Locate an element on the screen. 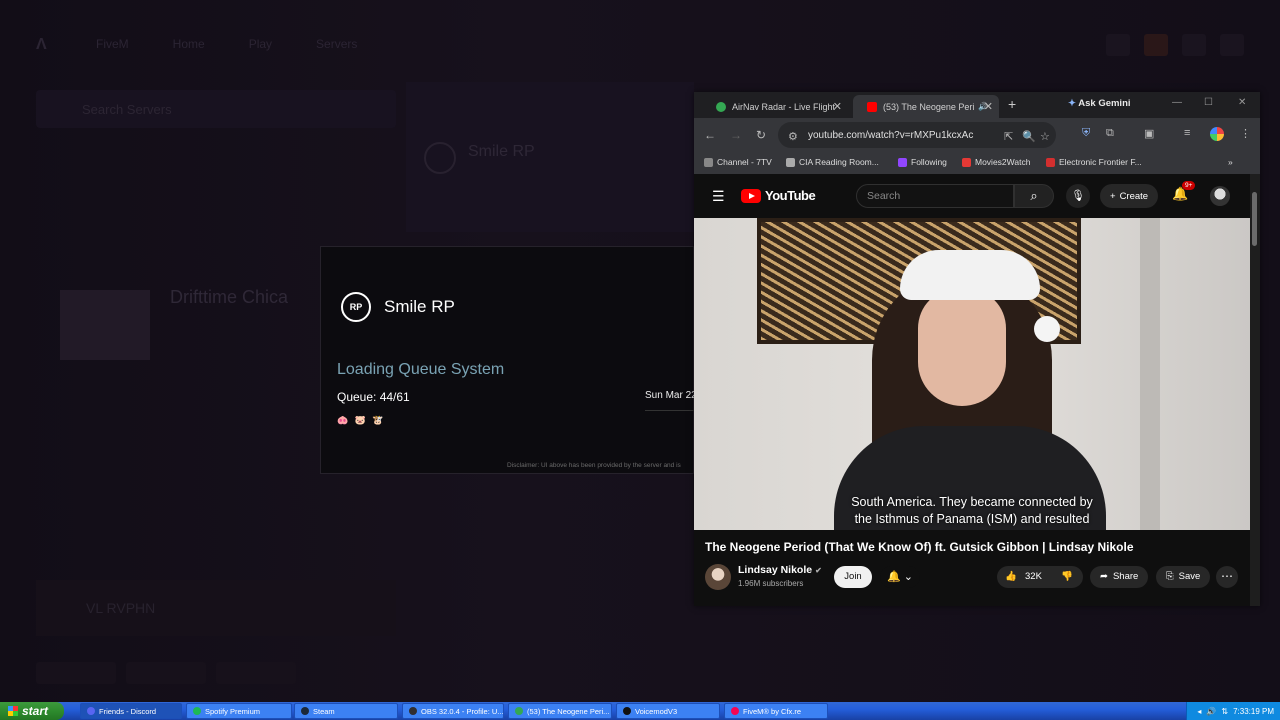 Image resolution: width=1280 pixels, height=720 pixels. volume-icon: 🔊 is located at coordinates (1211, 711).